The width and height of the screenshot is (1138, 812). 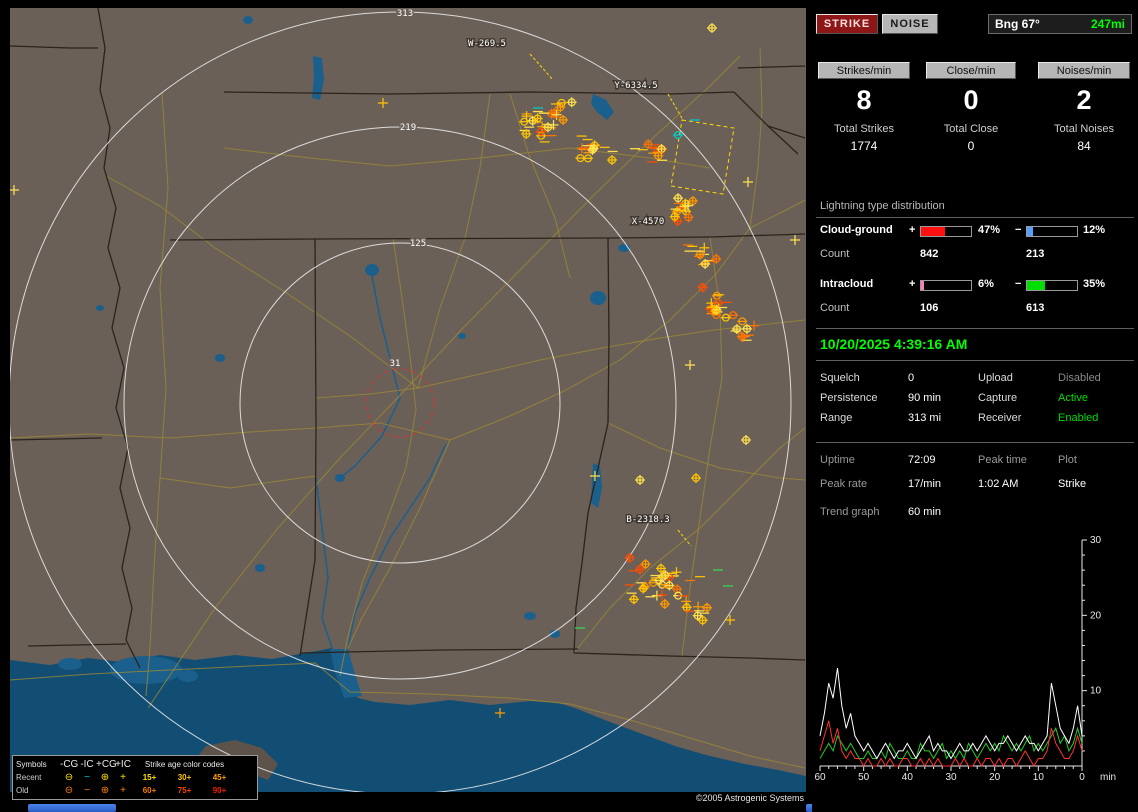 What do you see at coordinates (971, 70) in the screenshot?
I see `close-per-min-button: Close/min` at bounding box center [971, 70].